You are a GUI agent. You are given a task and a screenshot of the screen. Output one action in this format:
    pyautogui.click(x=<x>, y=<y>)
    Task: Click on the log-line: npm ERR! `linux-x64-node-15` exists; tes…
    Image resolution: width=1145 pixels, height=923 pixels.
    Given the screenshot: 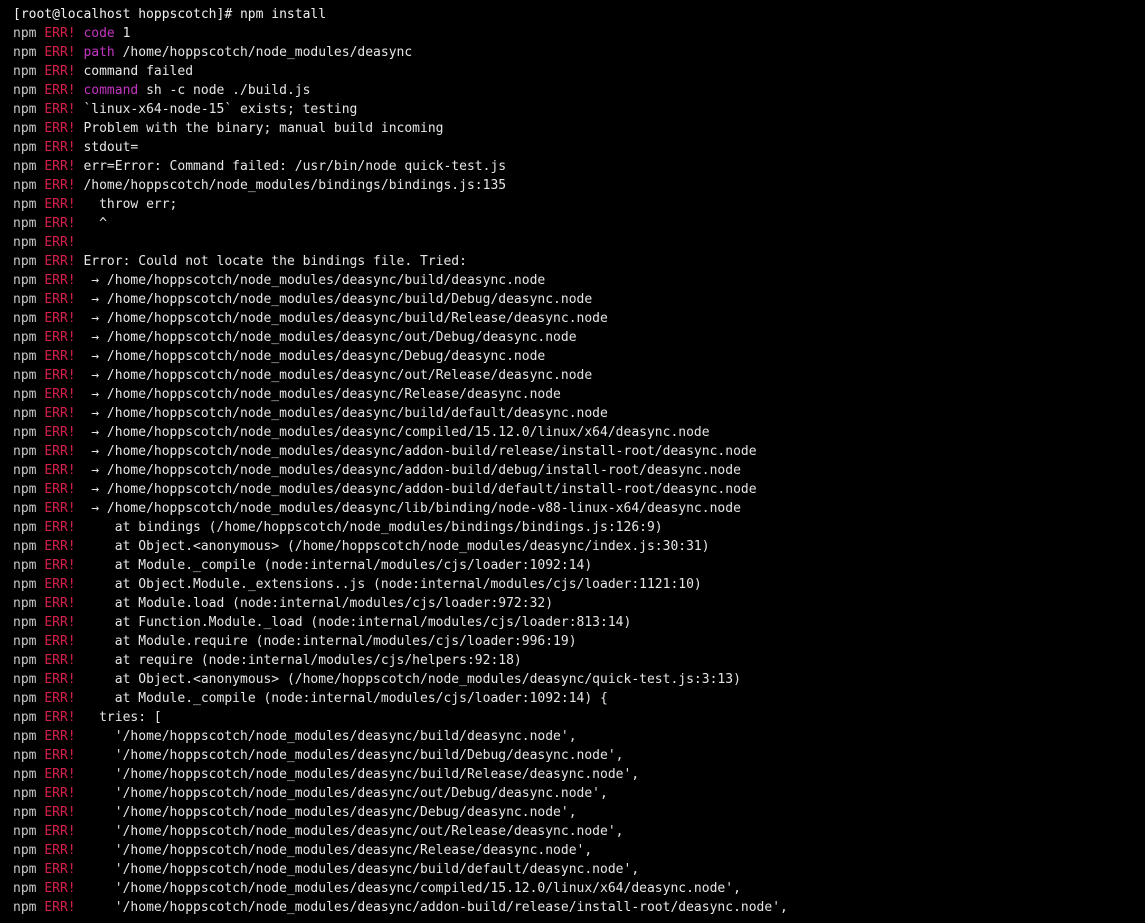 What is the action you would take?
    pyautogui.click(x=579, y=109)
    